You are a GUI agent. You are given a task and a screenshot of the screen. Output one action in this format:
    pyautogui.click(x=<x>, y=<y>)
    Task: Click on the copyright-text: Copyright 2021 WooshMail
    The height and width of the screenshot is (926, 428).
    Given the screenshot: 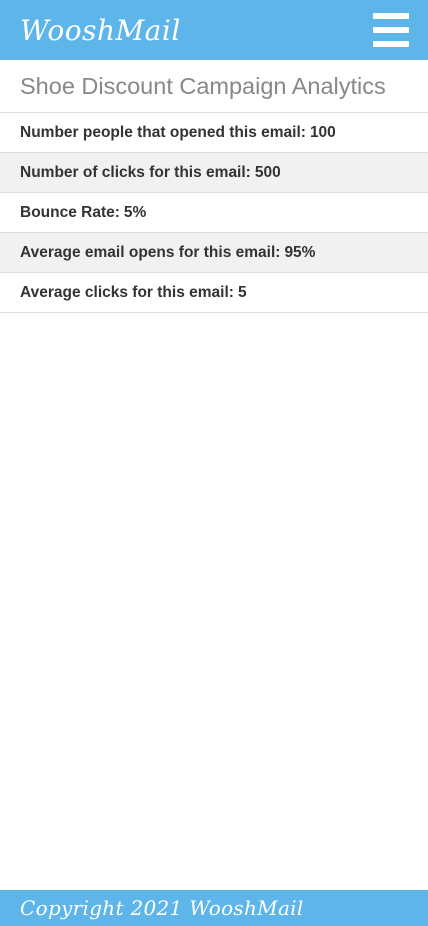 What is the action you would take?
    pyautogui.click(x=162, y=908)
    